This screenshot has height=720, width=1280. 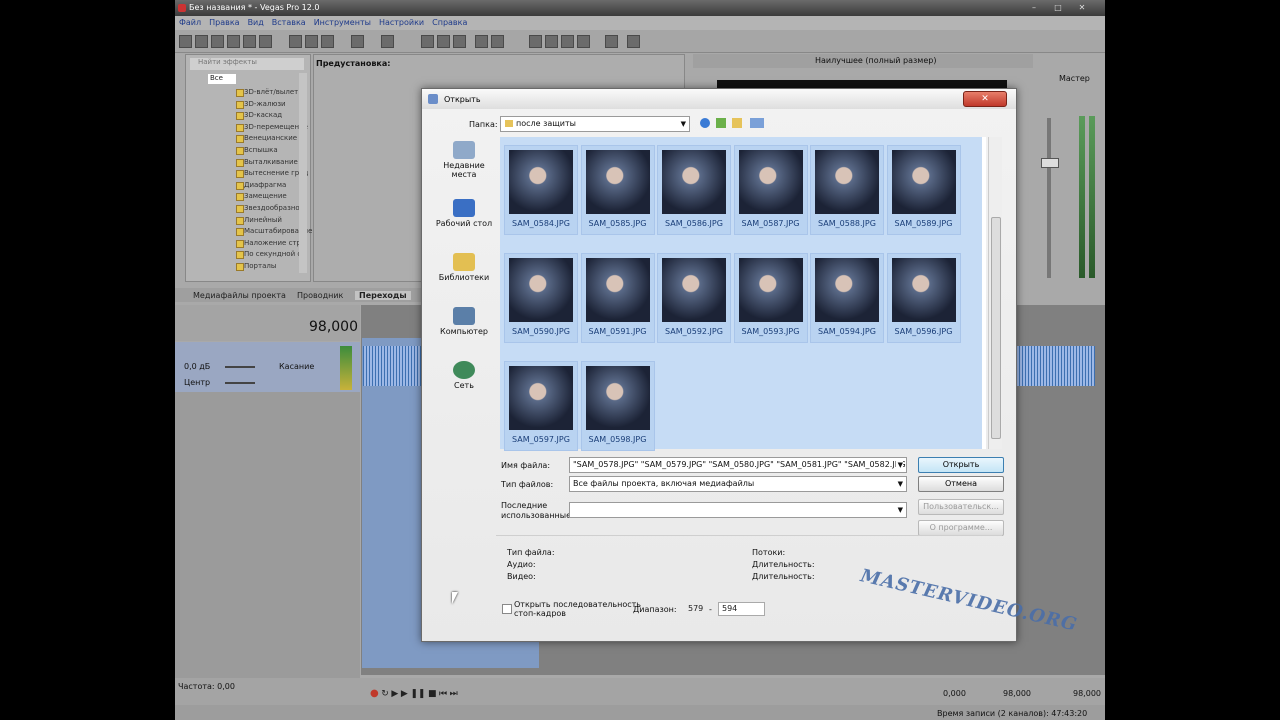 I want to click on go-start-icon: ⏮, so click(x=443, y=694).